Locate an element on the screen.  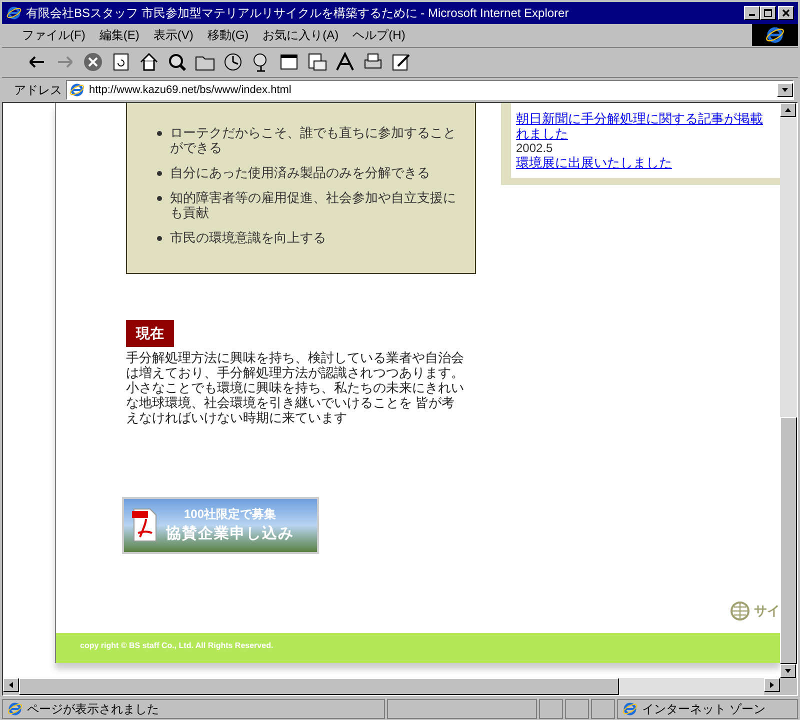
font-icon is located at coordinates (345, 62).